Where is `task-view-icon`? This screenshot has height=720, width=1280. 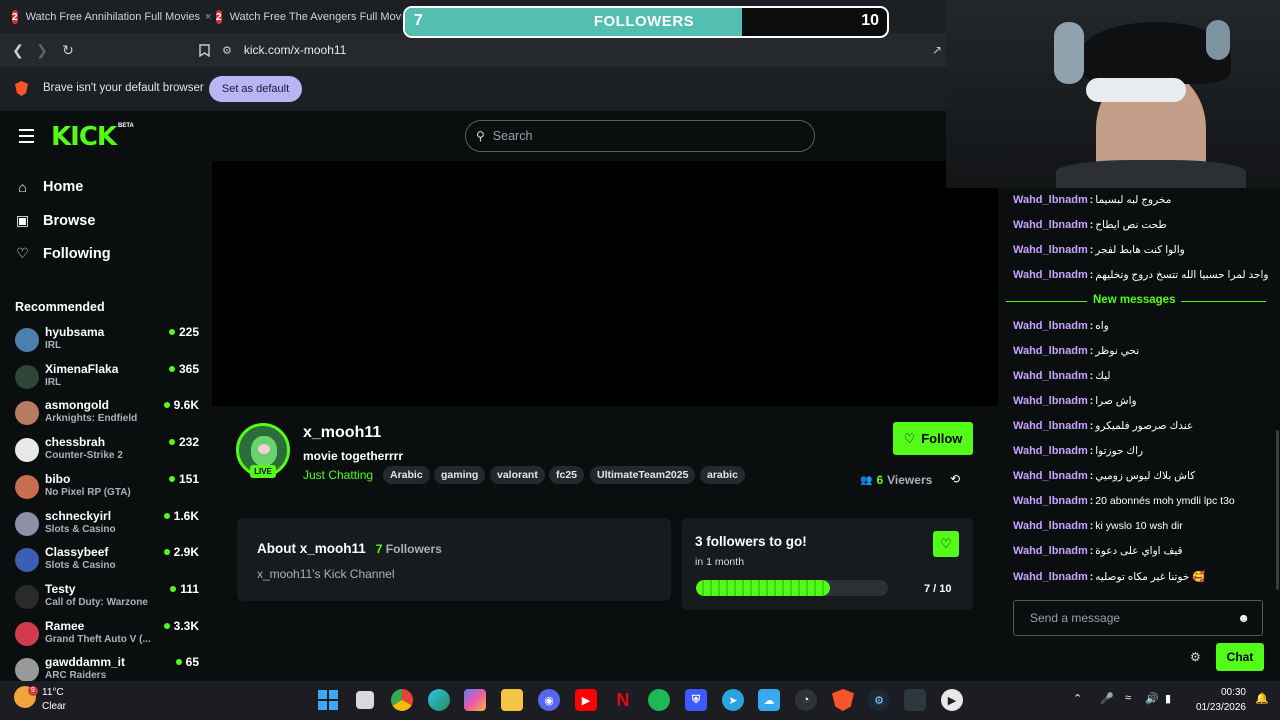 task-view-icon is located at coordinates (365, 700).